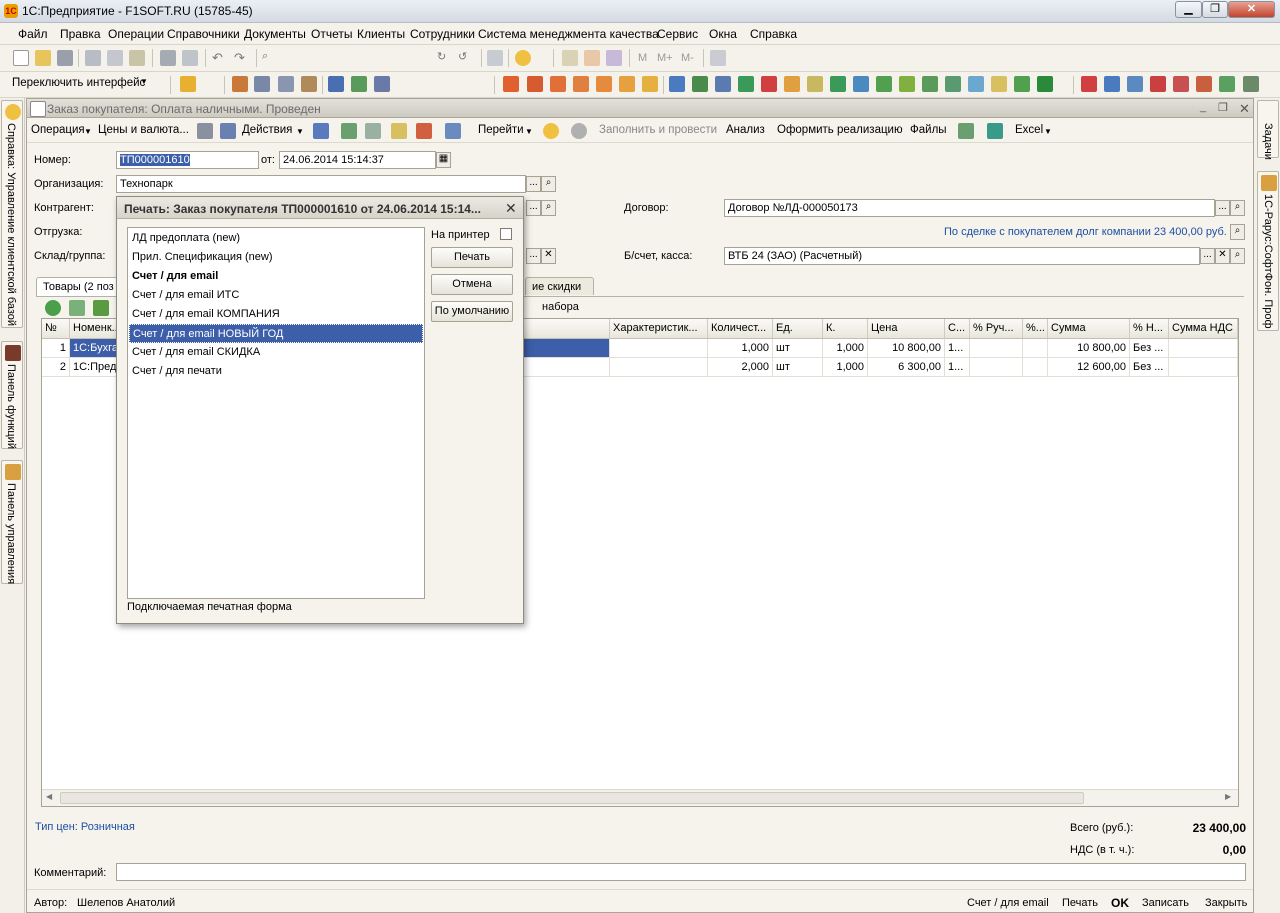 Image resolution: width=1280 pixels, height=913 pixels. Describe the element at coordinates (1251, 9) in the screenshot. I see `close-window-button: ✕` at that location.